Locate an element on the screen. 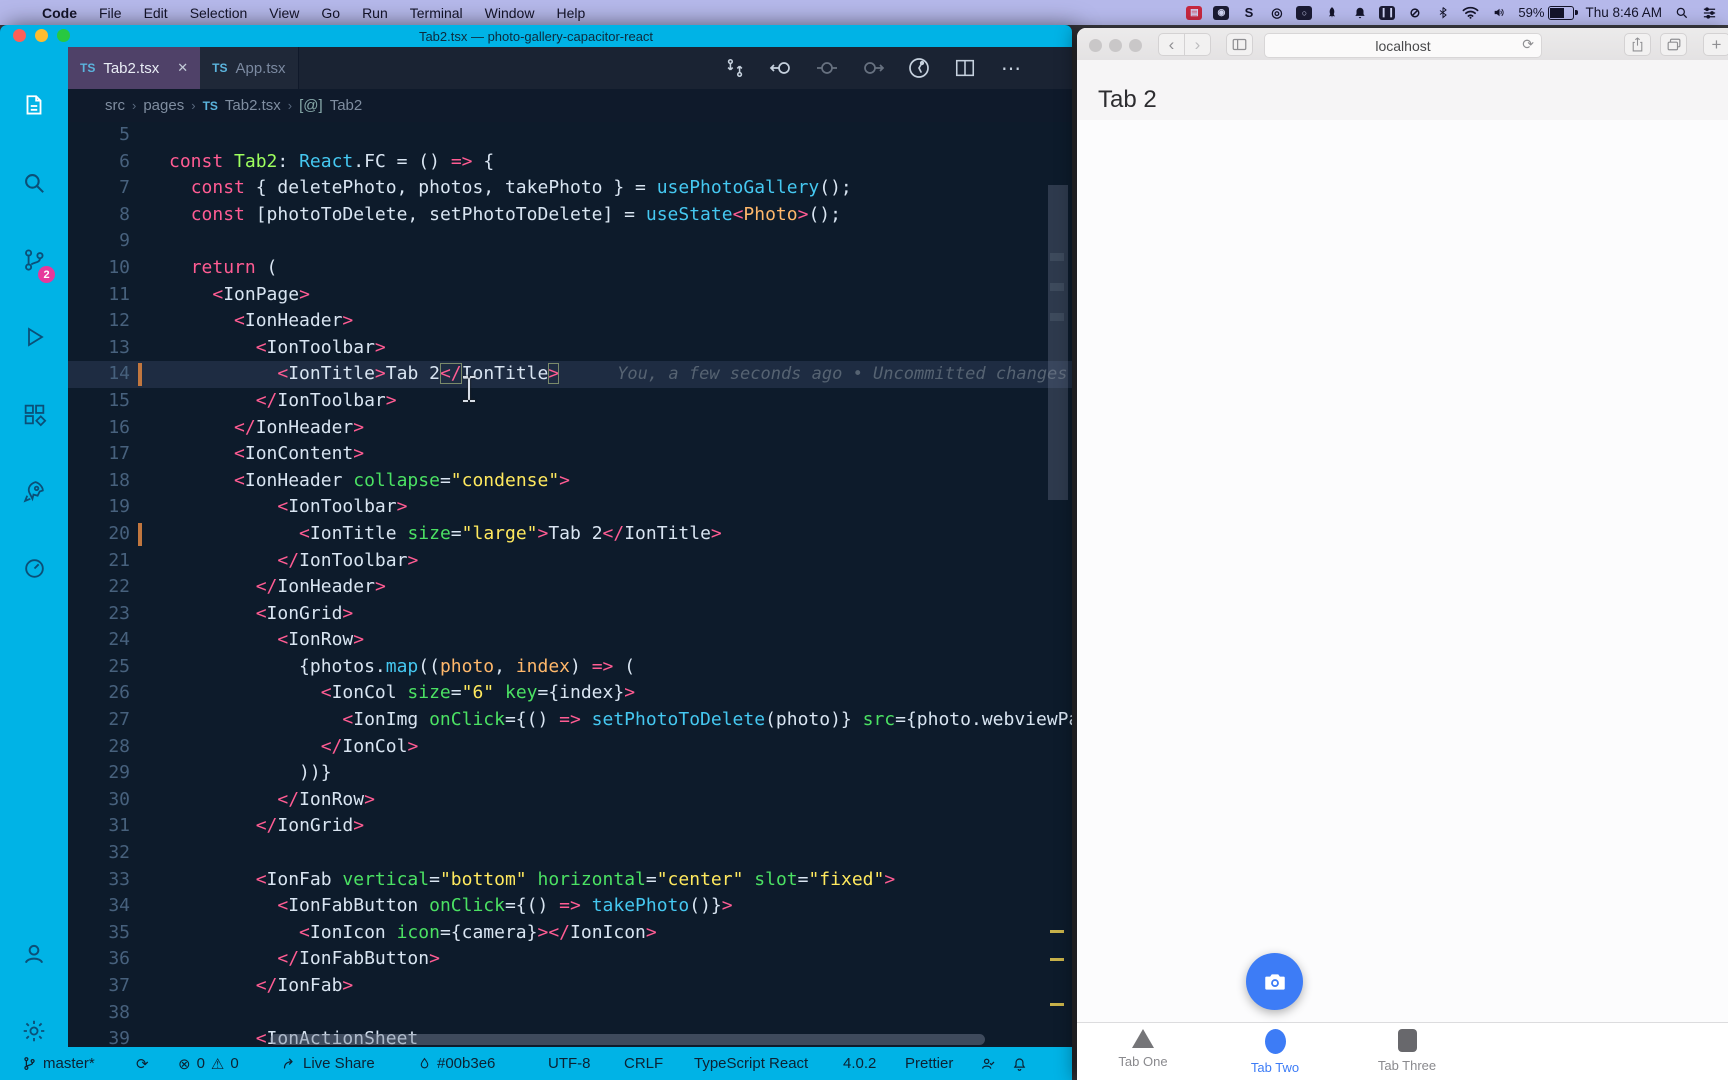 The width and height of the screenshot is (1728, 1080). code-line-23: 23 <IonGrid> is located at coordinates (570, 614).